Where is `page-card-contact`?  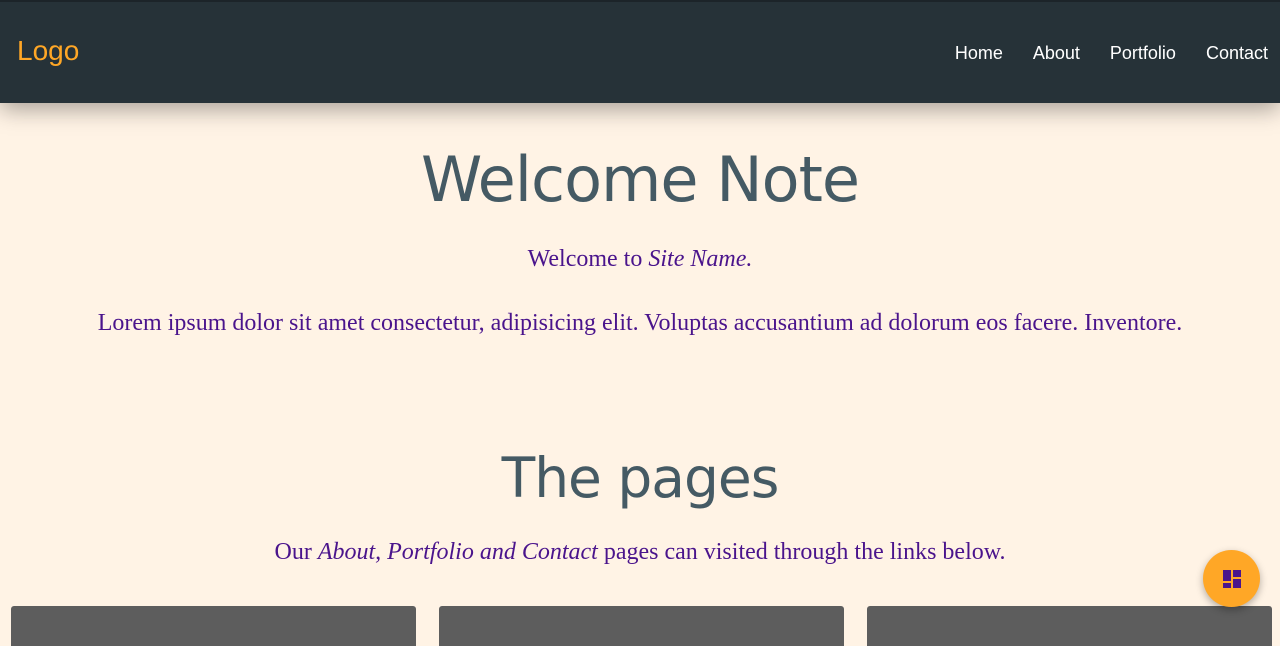
page-card-contact is located at coordinates (1069, 626).